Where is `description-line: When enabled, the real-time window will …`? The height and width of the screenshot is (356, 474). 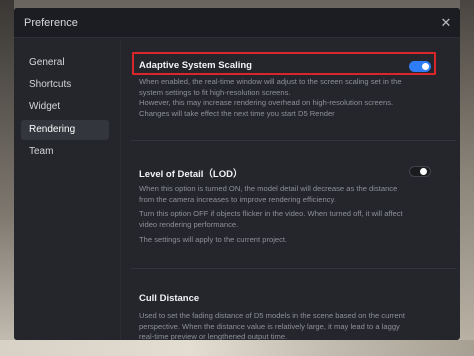 description-line: When enabled, the real-time window will … is located at coordinates (270, 81).